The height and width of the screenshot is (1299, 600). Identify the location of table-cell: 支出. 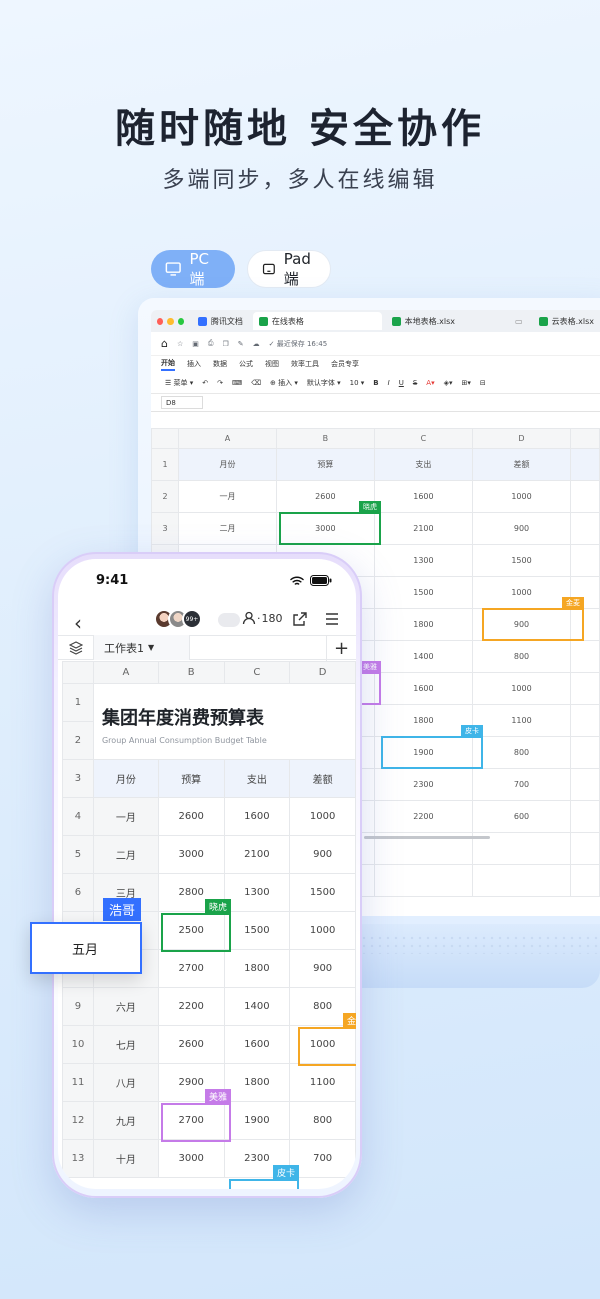
(423, 464).